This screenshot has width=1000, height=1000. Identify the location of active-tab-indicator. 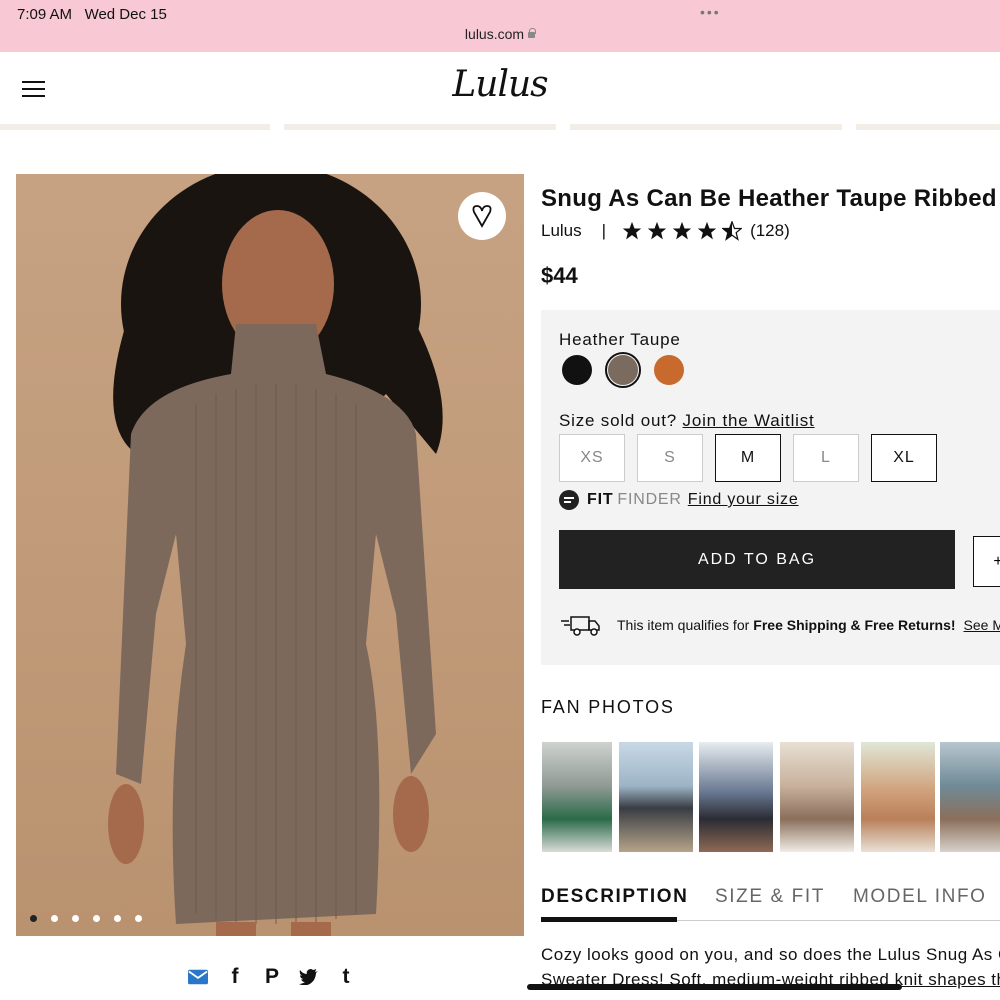
(609, 919).